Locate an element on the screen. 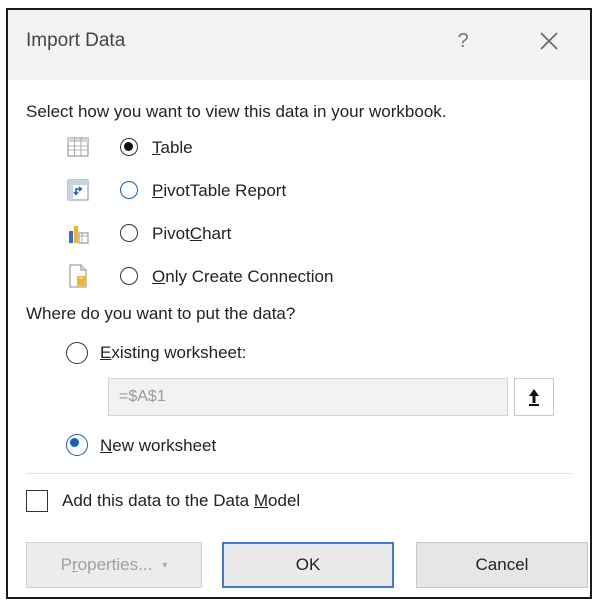 The image size is (599, 601). divider is located at coordinates (299, 473).